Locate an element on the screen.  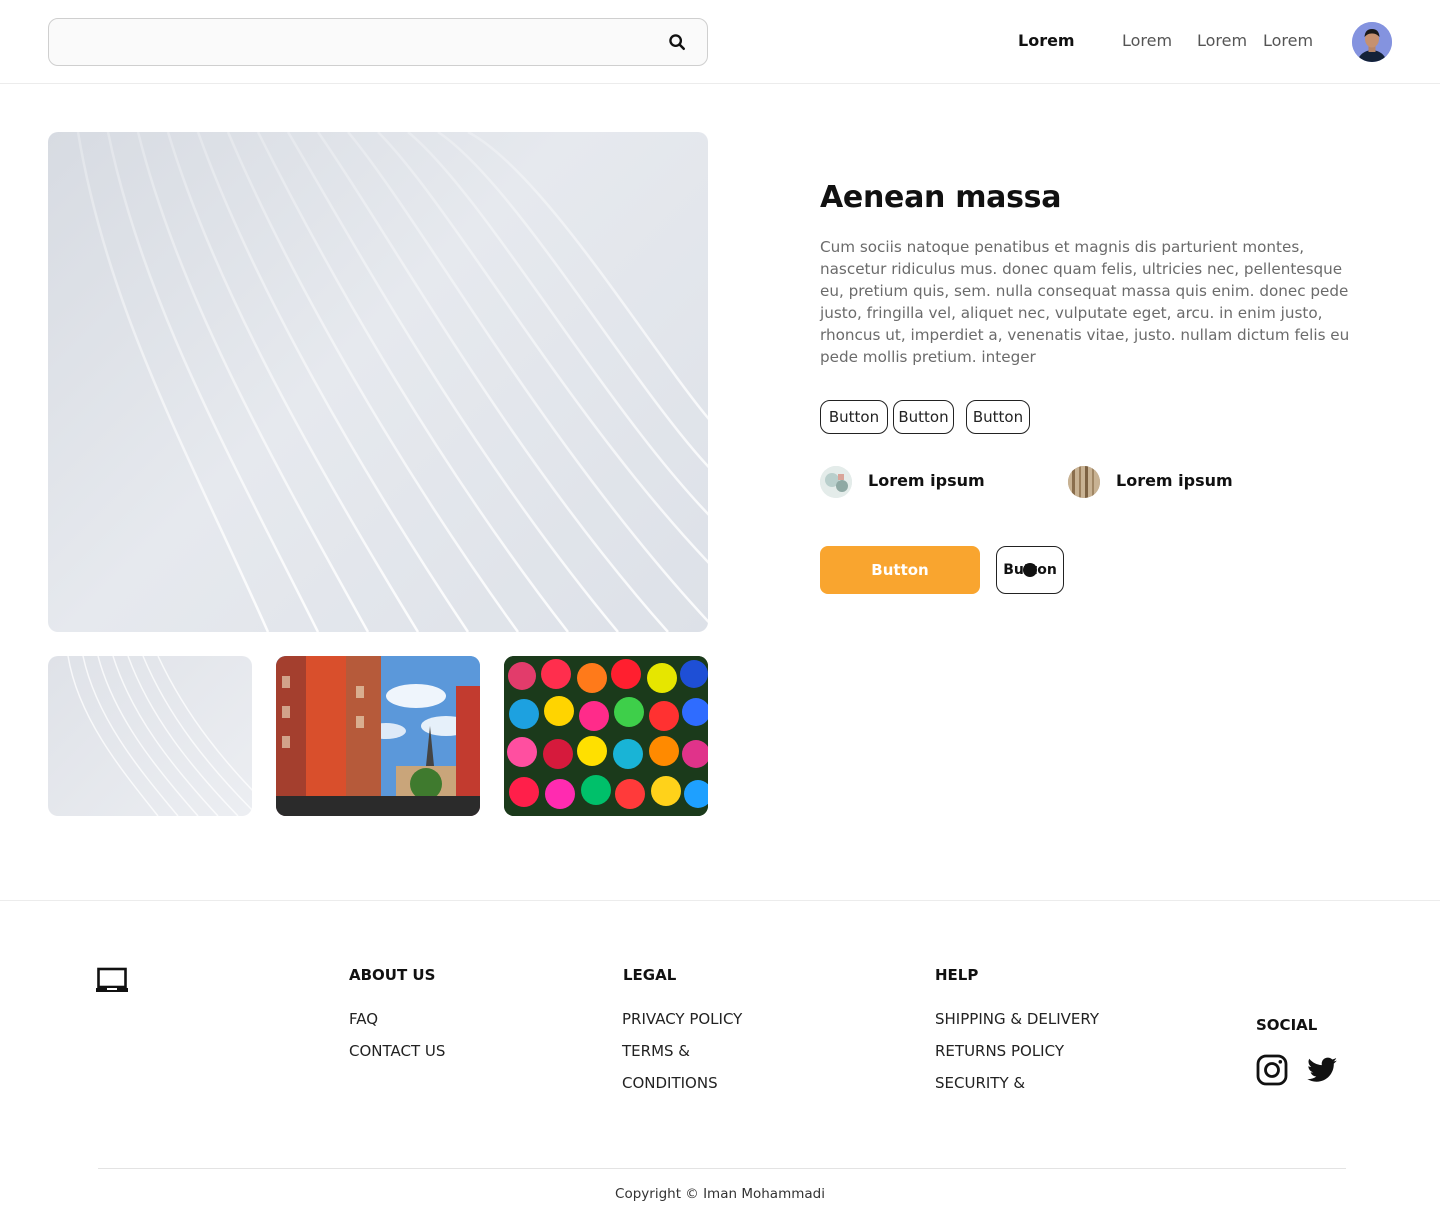
footer-link-contact: CONTACT US is located at coordinates (397, 1051).